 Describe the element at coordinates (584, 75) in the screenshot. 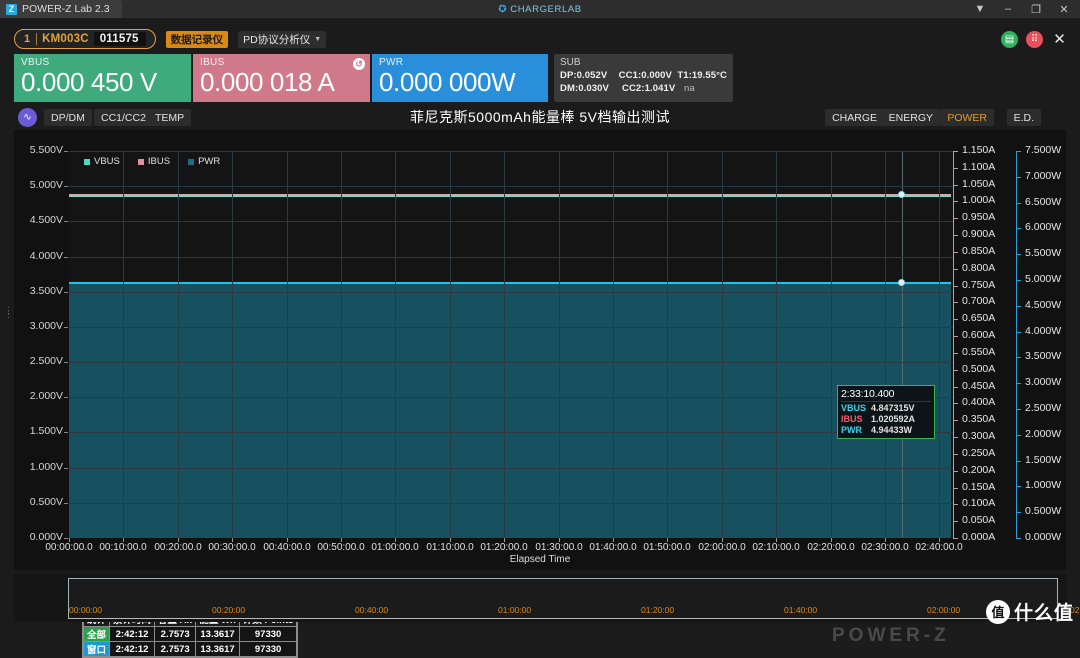

I see `dp-value: DP:0.052V` at that location.